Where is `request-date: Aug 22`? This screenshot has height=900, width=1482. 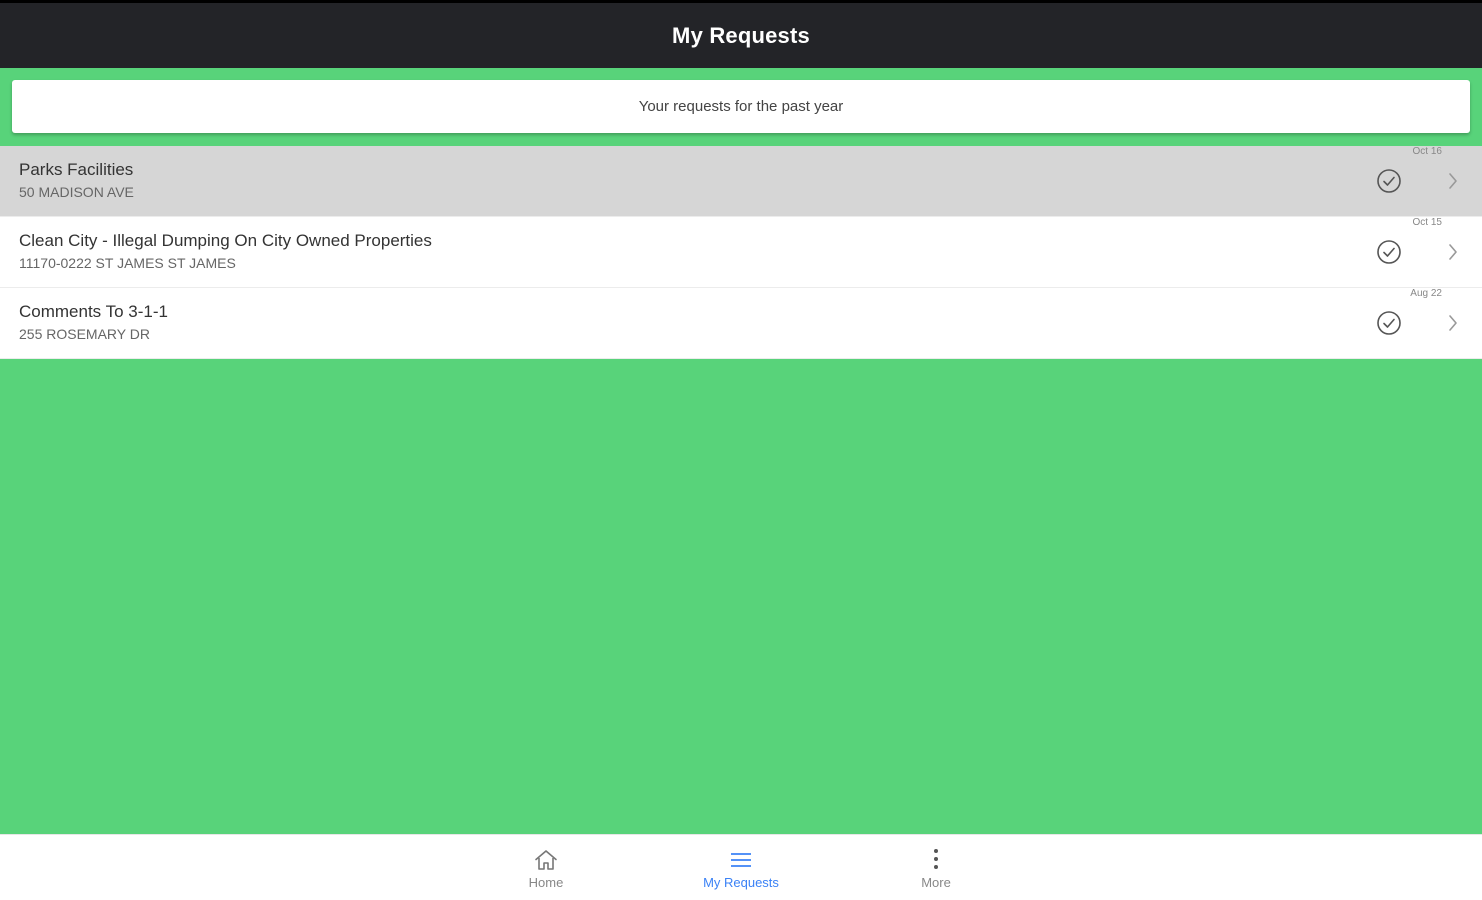
request-date: Aug 22 is located at coordinates (1426, 293).